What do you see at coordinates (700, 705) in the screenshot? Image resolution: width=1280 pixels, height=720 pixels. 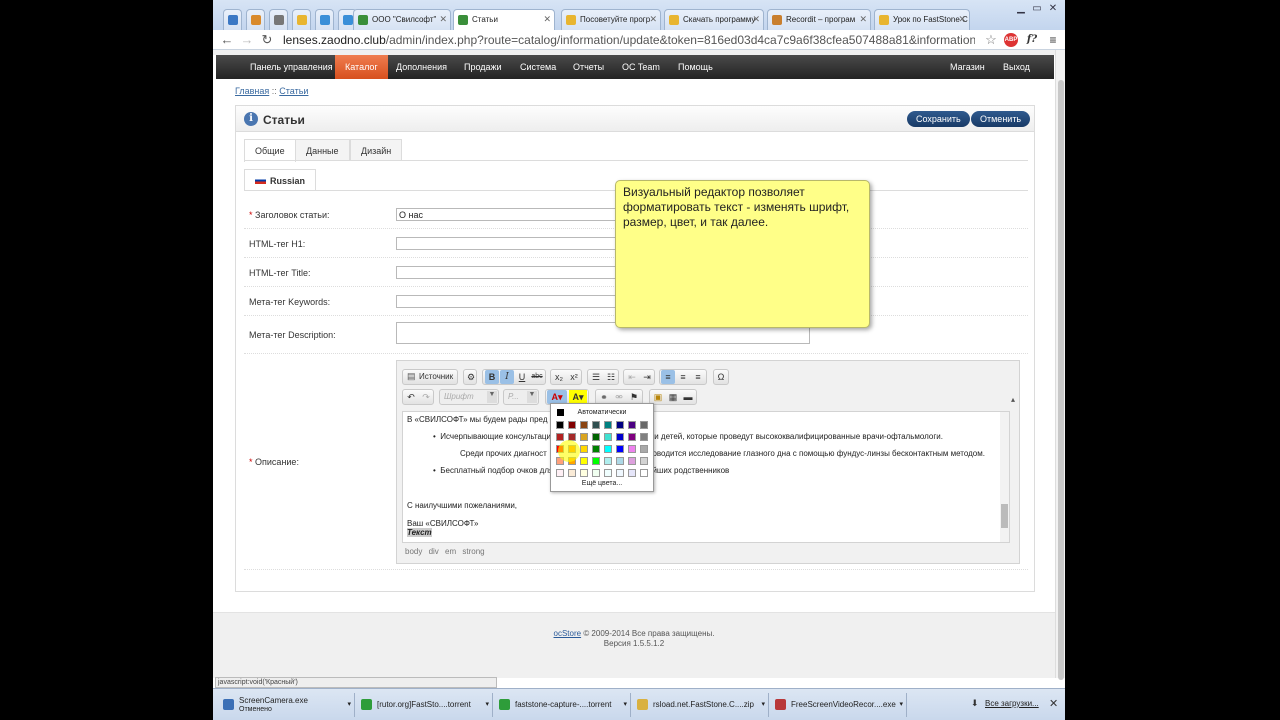 I see `download-item: rsload.net.FastStone.C....zip ▾` at bounding box center [700, 705].